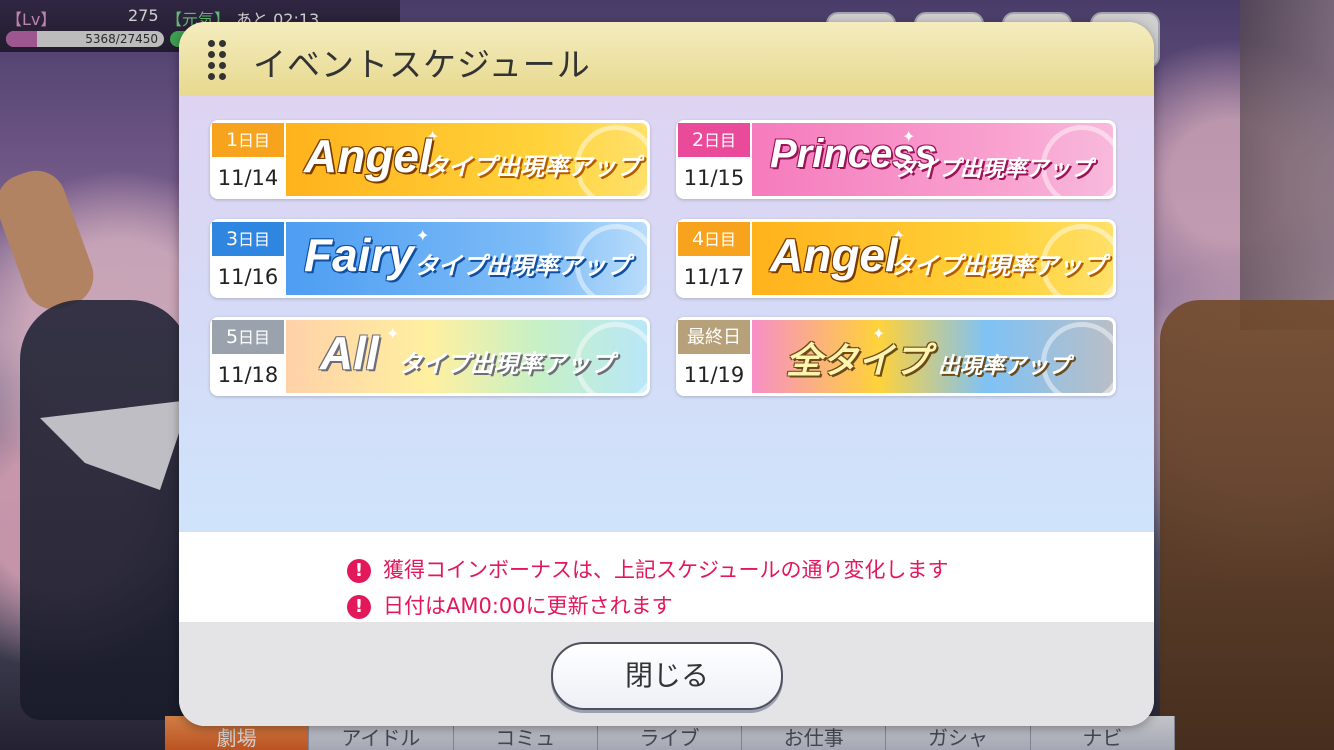  Describe the element at coordinates (248, 178) in the screenshot. I see `day-date: 11/14` at that location.